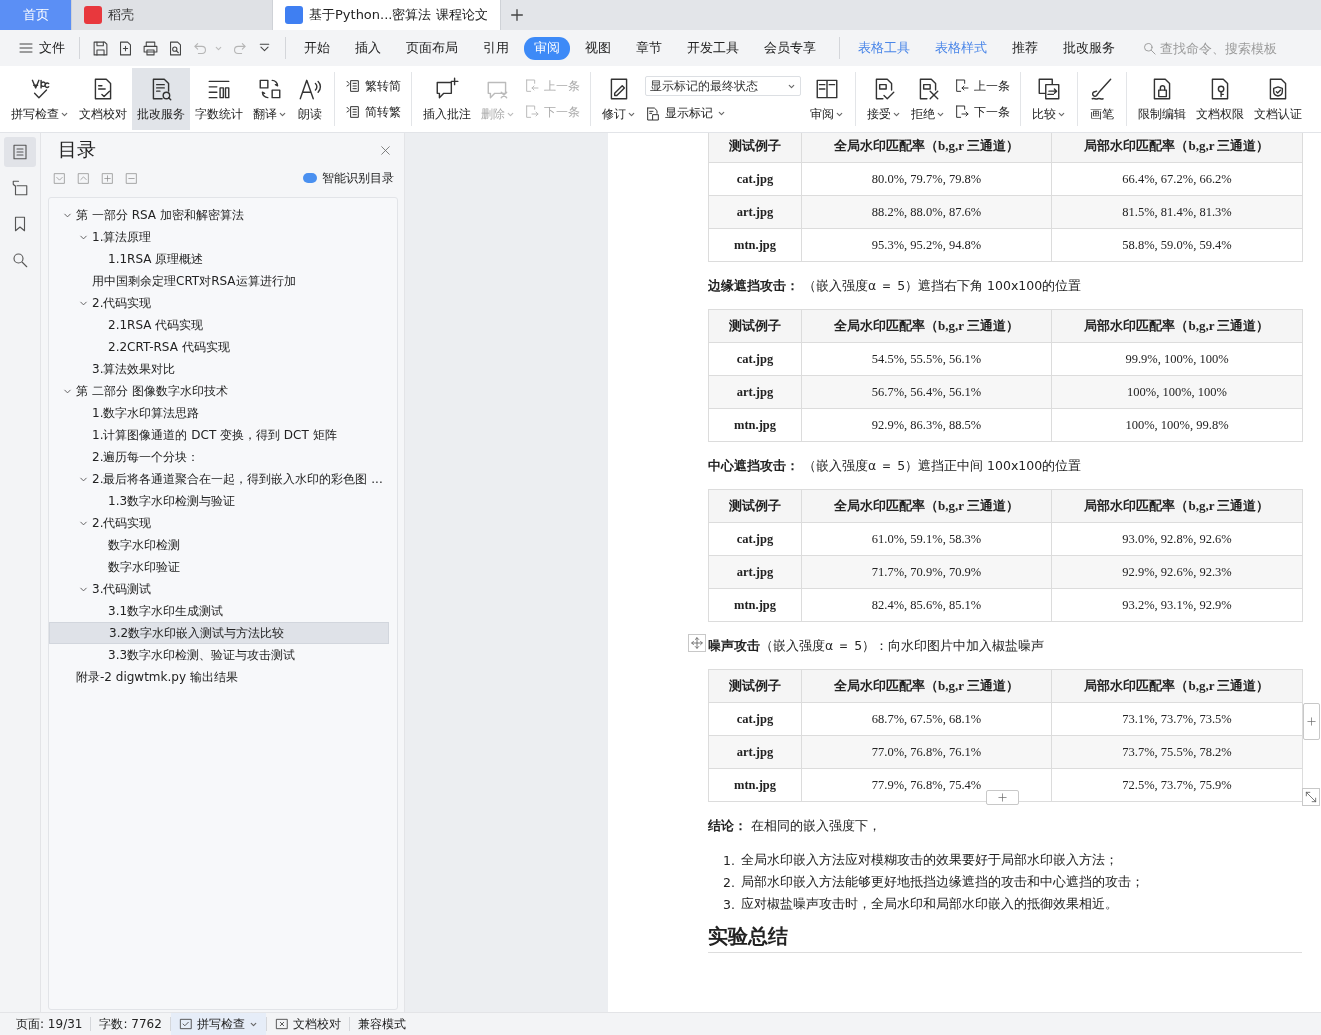  What do you see at coordinates (729, 882) in the screenshot?
I see `list-number: 2.` at bounding box center [729, 882].